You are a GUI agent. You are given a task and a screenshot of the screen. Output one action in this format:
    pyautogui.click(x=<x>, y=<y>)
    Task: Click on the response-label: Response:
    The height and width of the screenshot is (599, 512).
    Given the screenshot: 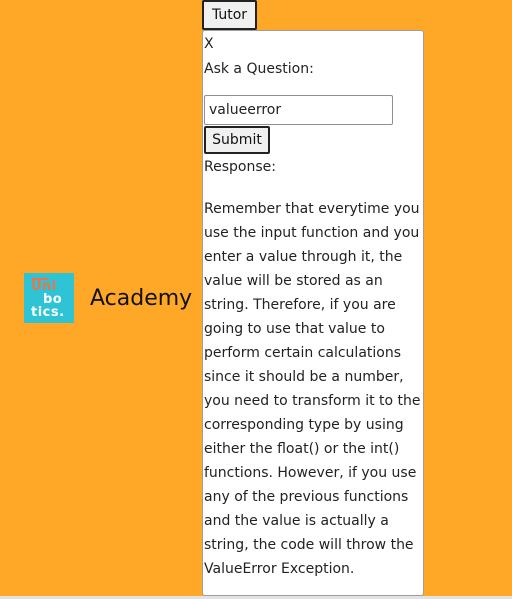 What is the action you would take?
    pyautogui.click(x=240, y=167)
    